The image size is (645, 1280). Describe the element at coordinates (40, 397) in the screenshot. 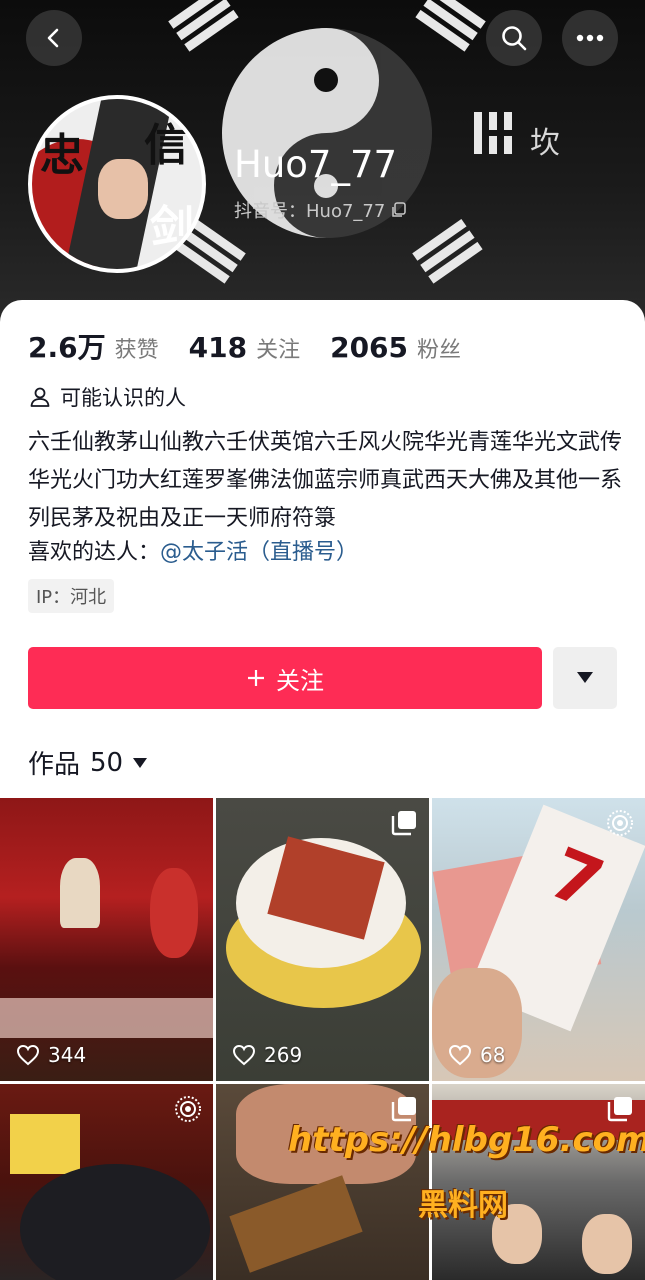

I see `person-icon` at that location.